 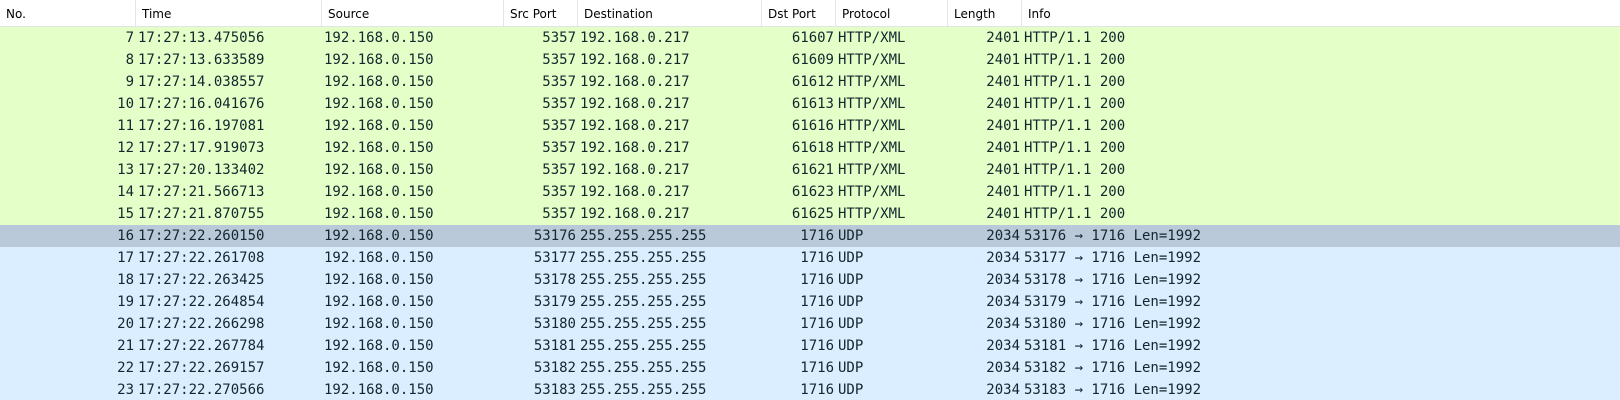 What do you see at coordinates (554, 258) in the screenshot?
I see `packet-src-port-cell: 53177` at bounding box center [554, 258].